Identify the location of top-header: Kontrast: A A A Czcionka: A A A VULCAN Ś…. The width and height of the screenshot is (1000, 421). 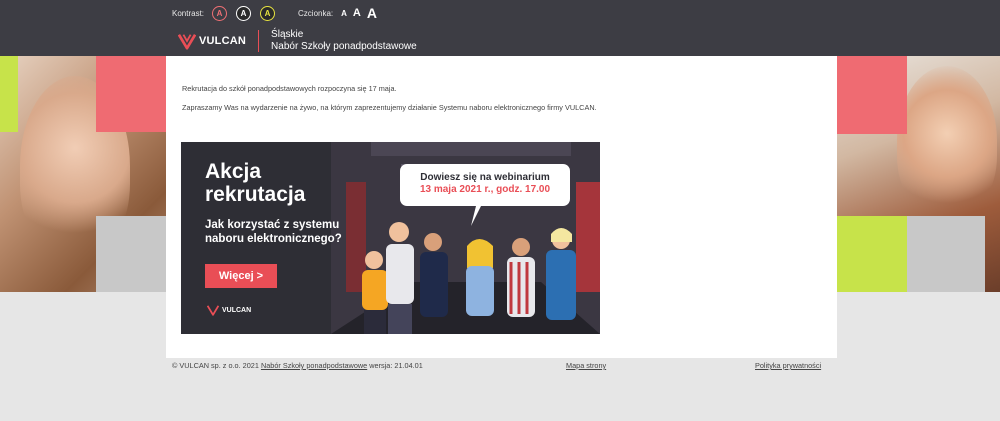
(500, 28).